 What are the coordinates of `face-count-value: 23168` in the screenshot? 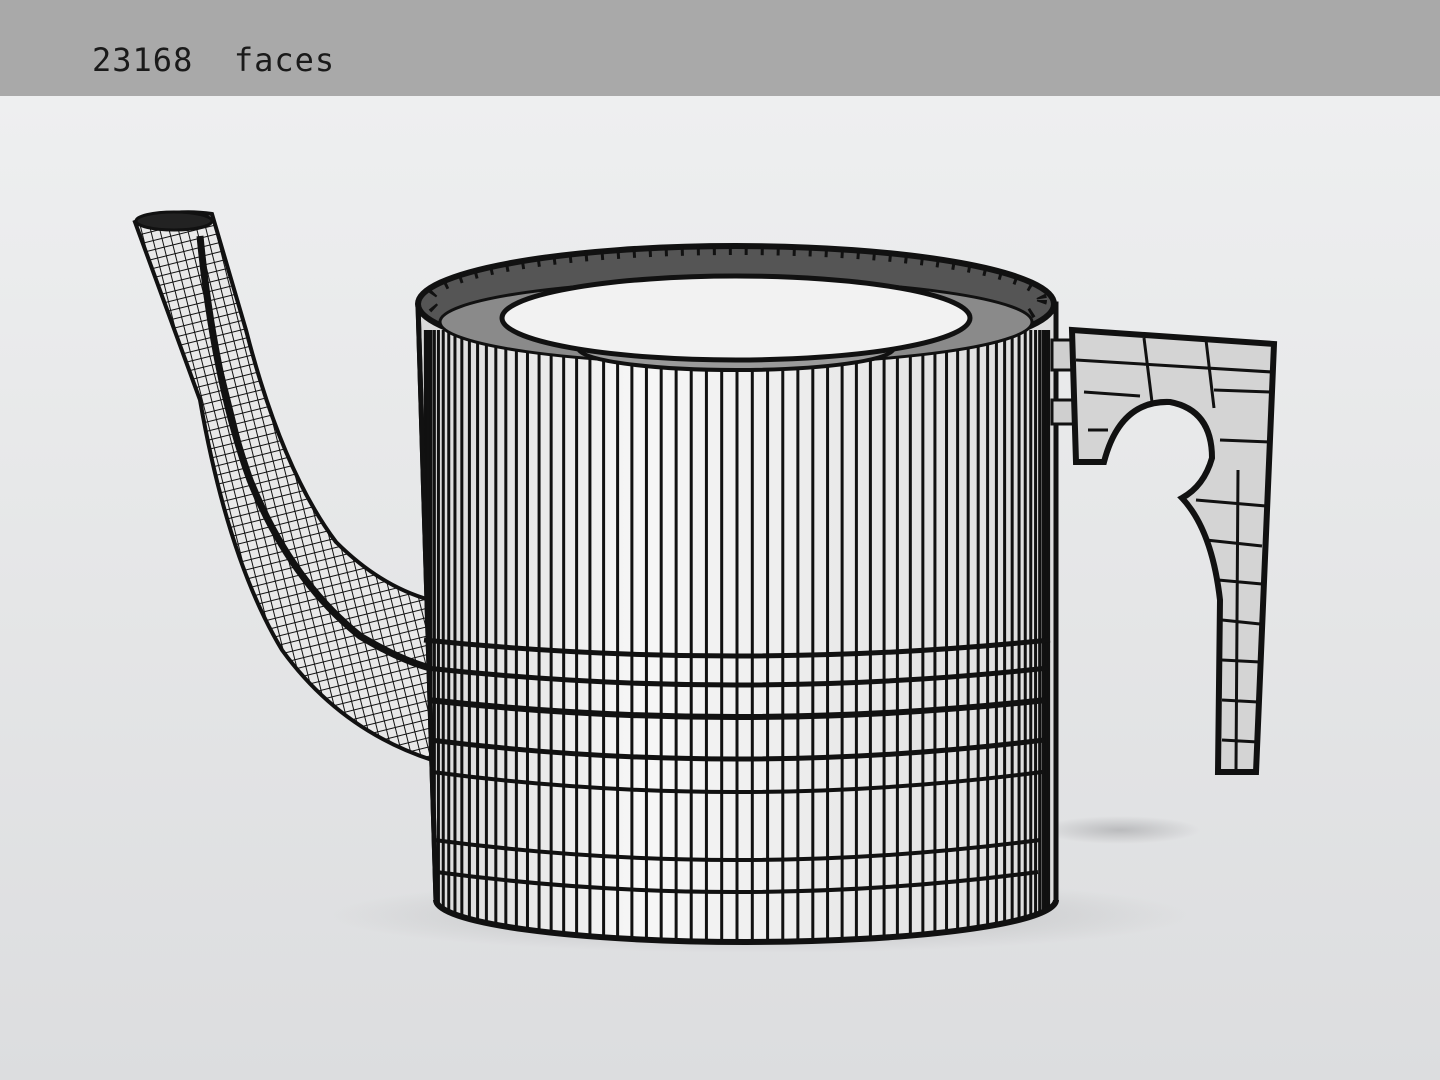 It's located at (143, 60).